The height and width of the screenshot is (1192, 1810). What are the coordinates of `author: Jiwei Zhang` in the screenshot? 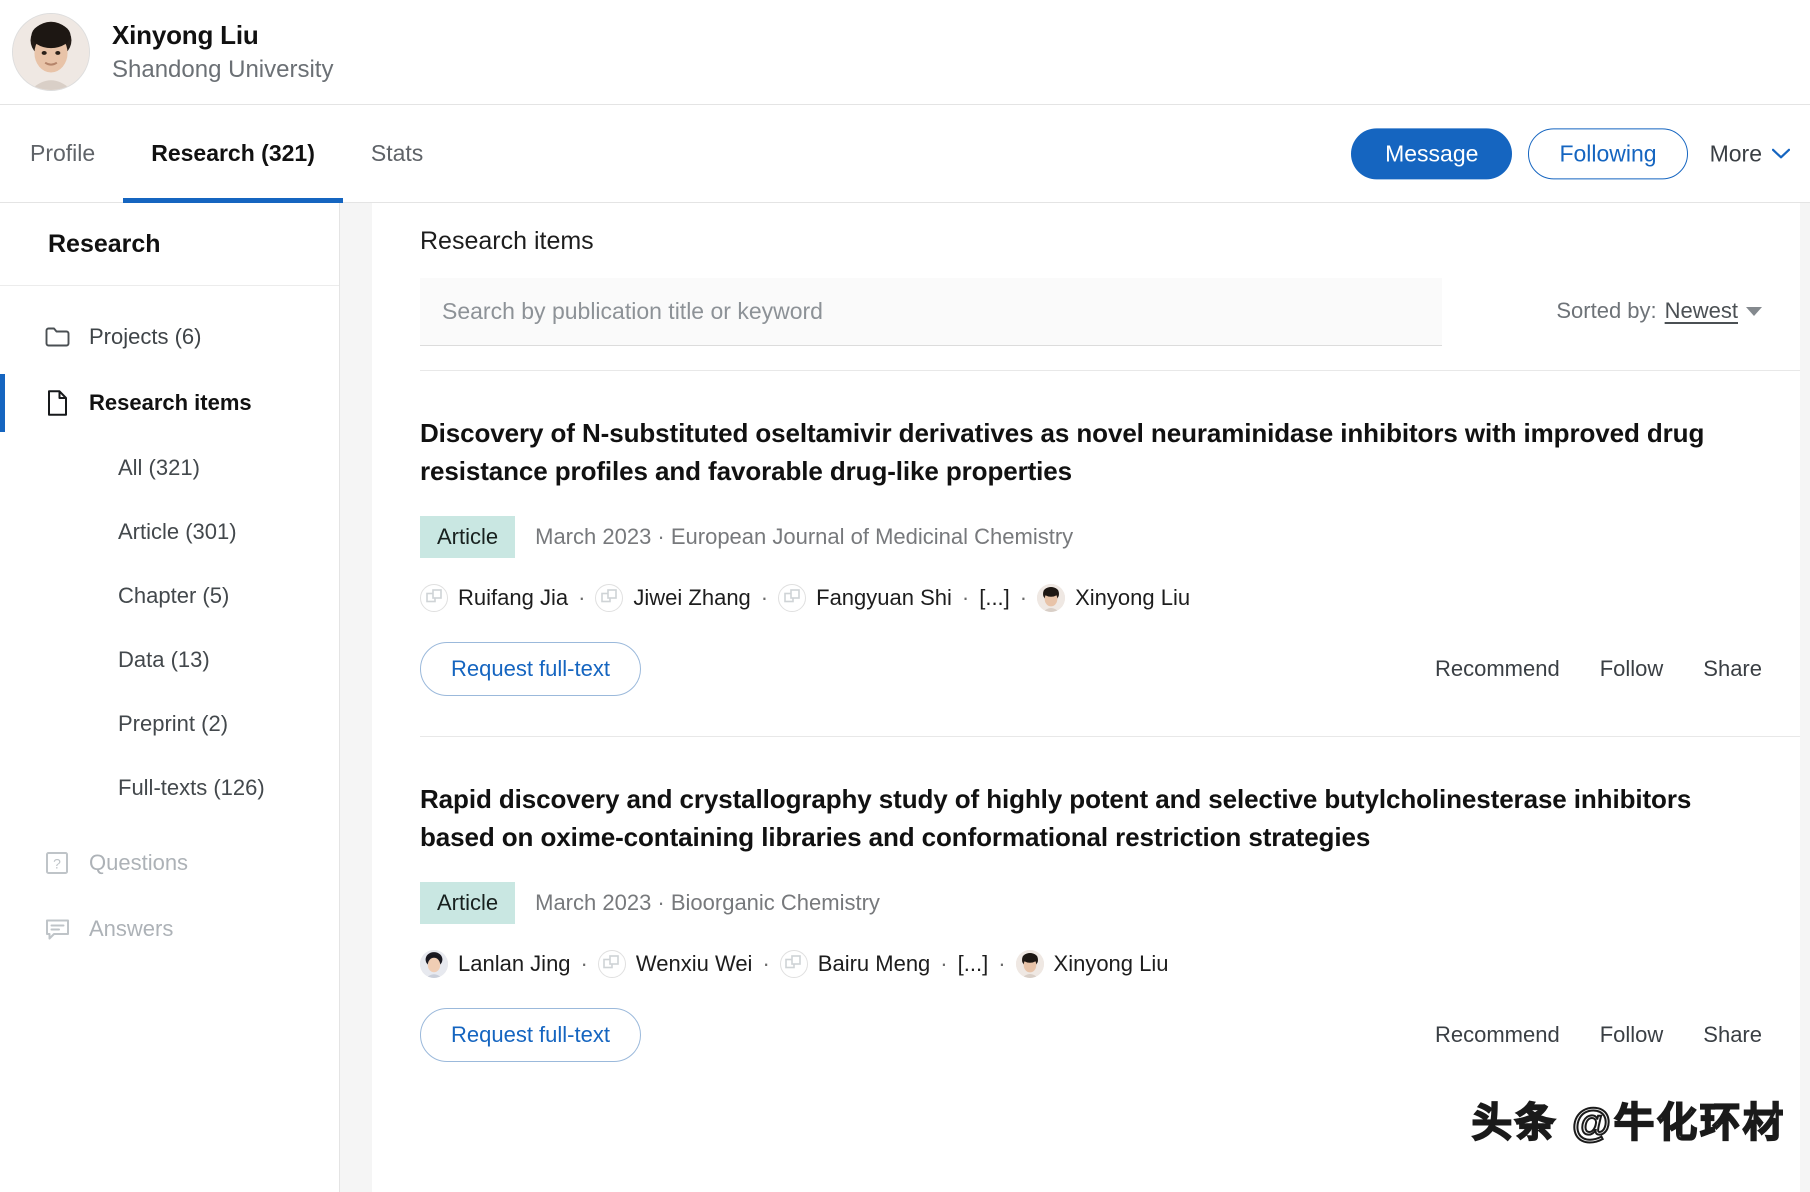 It's located at (673, 597).